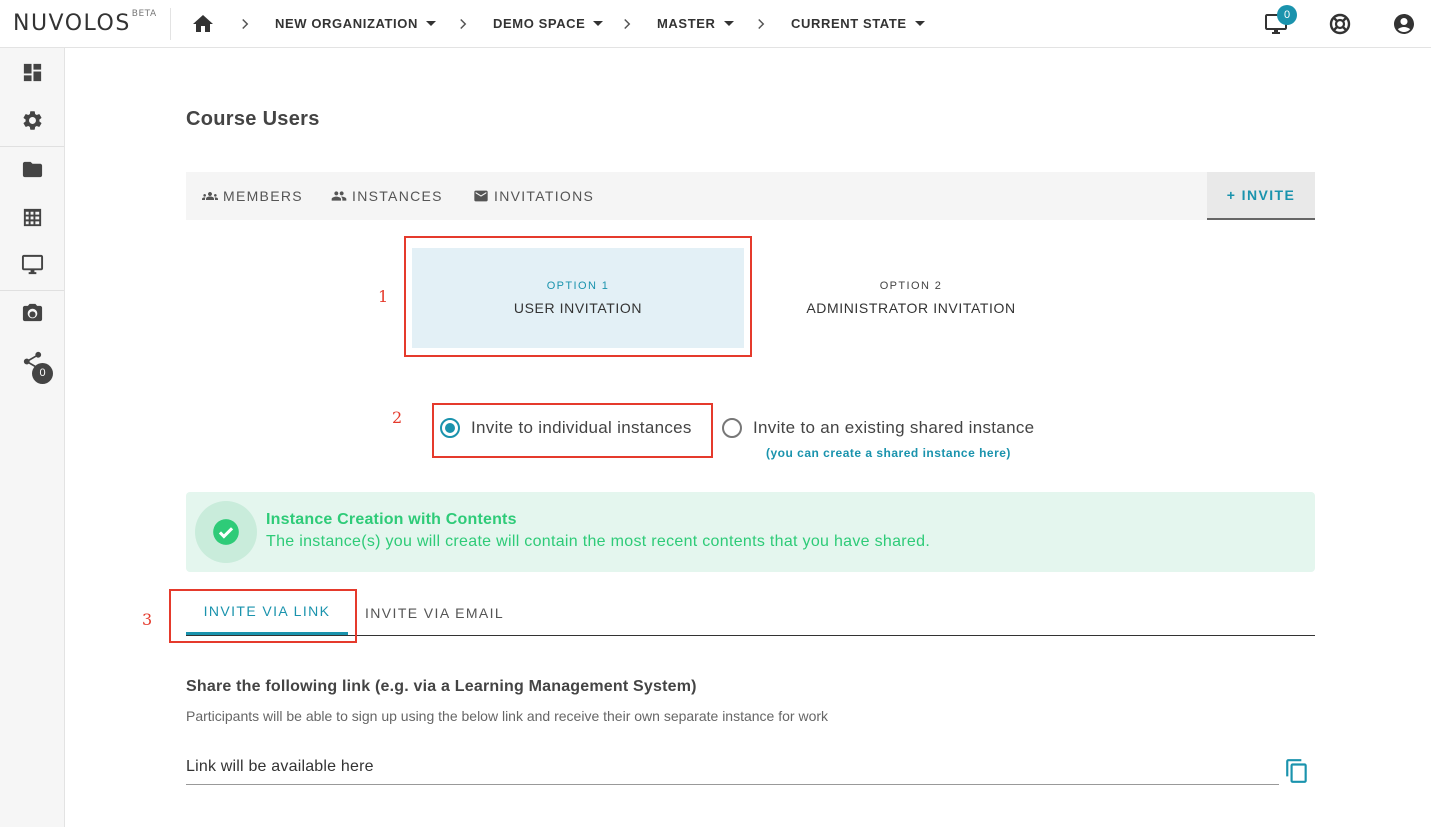 The image size is (1431, 827). I want to click on check-circle-icon, so click(226, 532).